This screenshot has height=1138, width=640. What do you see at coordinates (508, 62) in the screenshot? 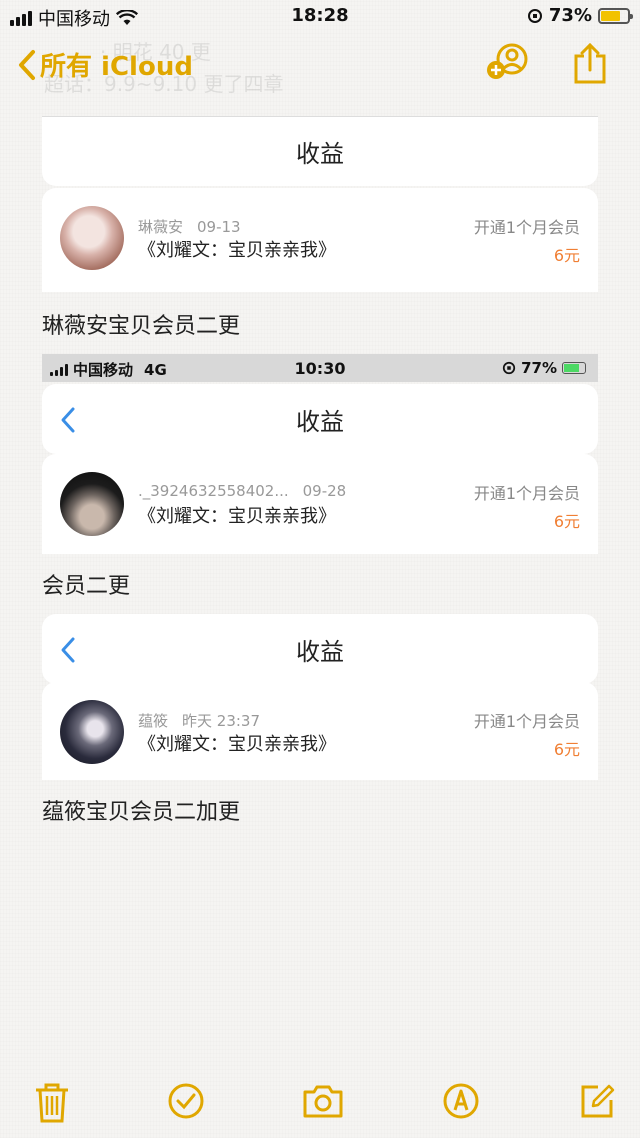
I see `add-people-icon` at bounding box center [508, 62].